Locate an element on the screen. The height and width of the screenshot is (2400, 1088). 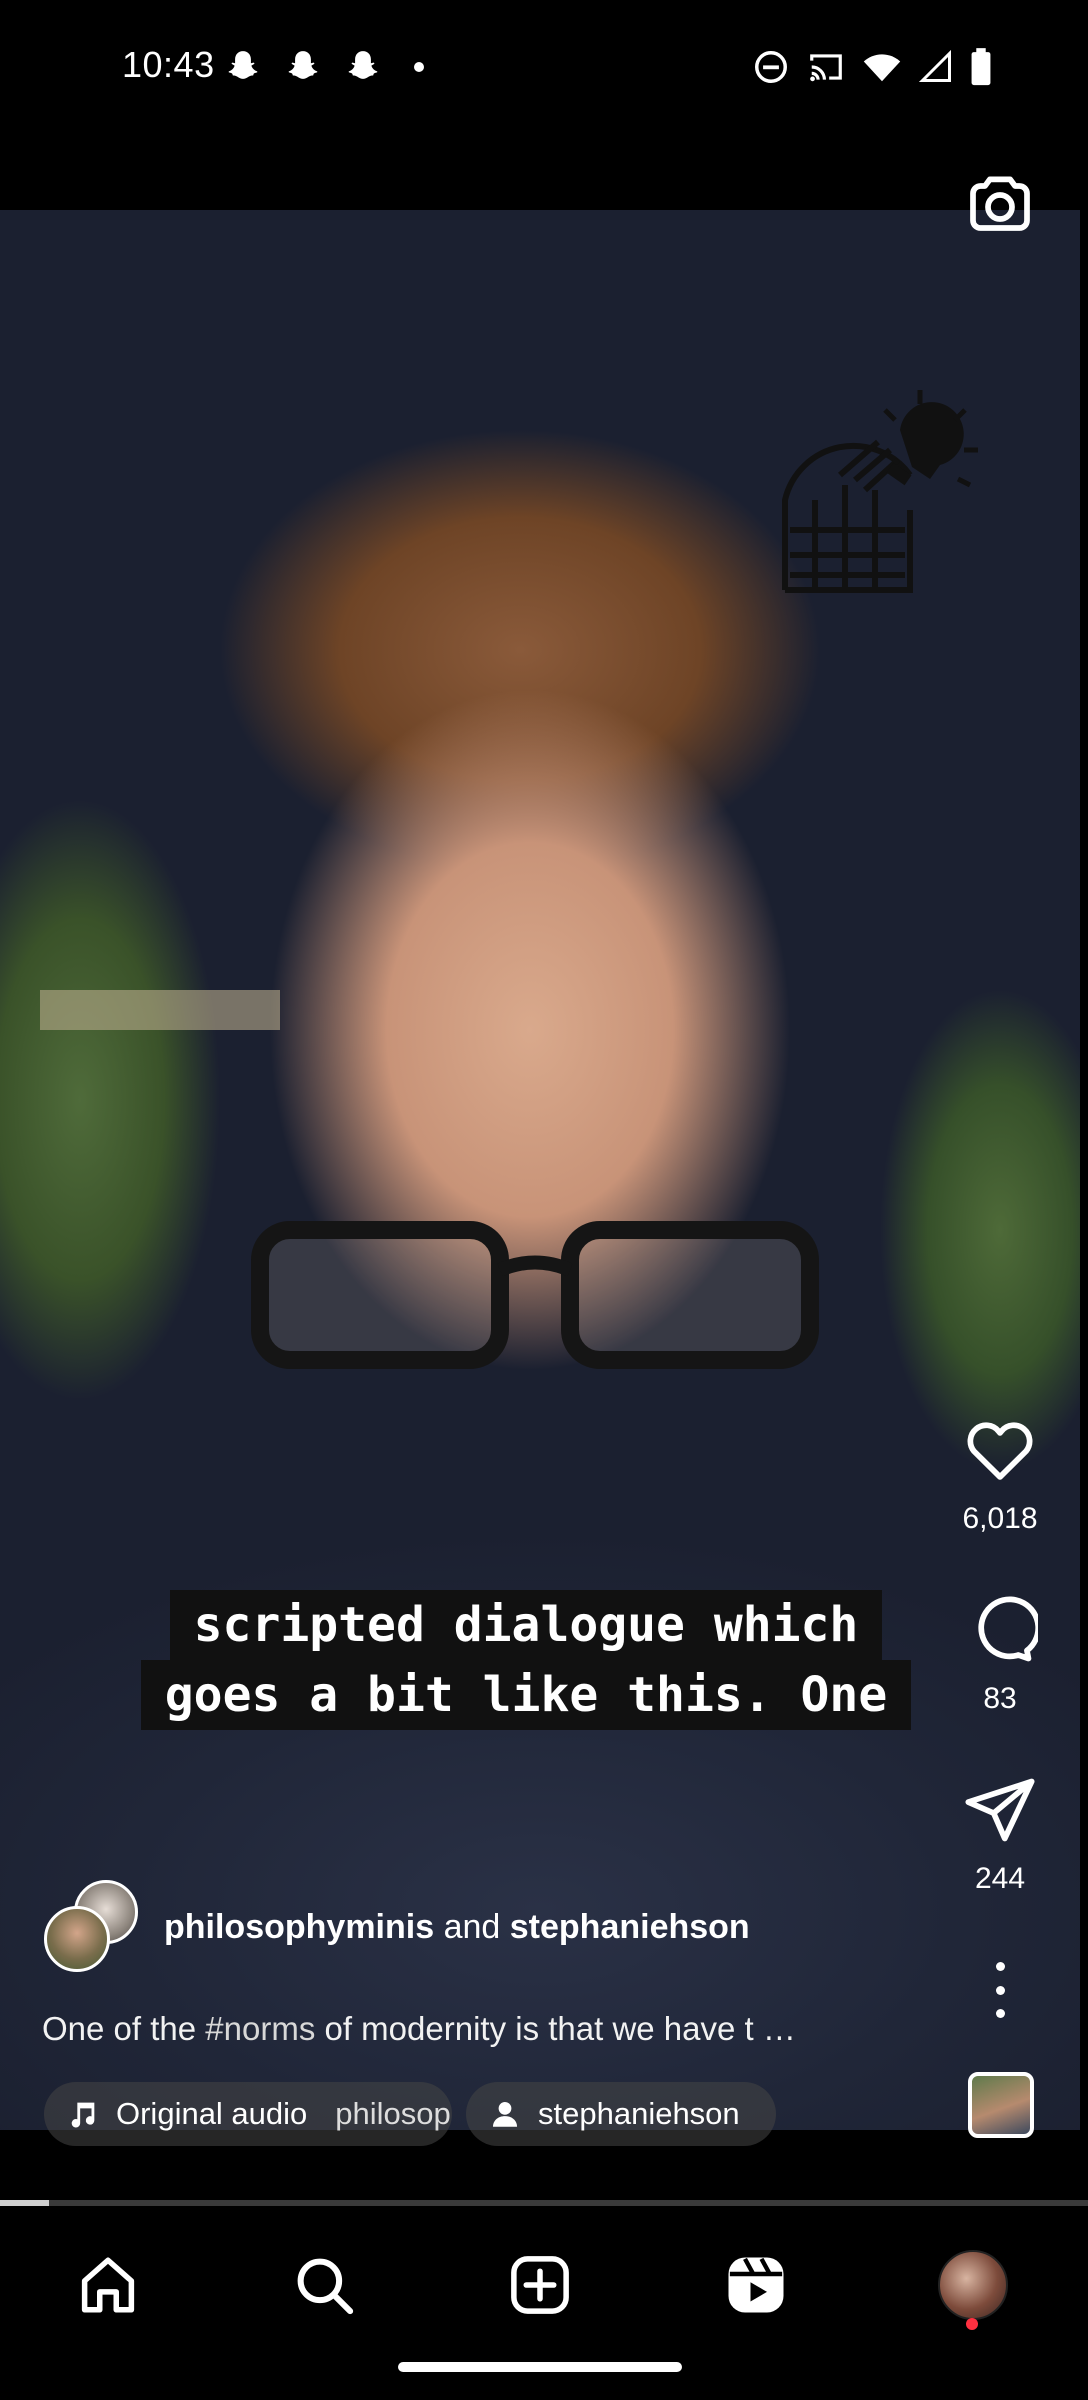
video-progress-fill is located at coordinates (24, 2203).